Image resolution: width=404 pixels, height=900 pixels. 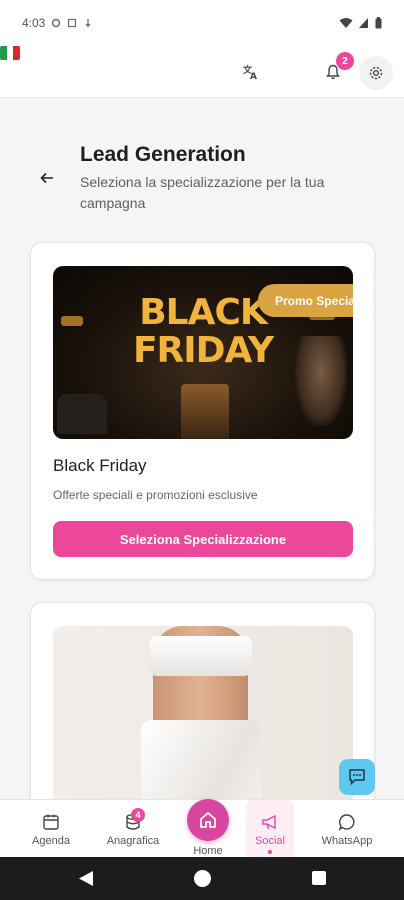 What do you see at coordinates (155, 495) in the screenshot?
I see `card-description: Offerte speciali e promozioni esclusive` at bounding box center [155, 495].